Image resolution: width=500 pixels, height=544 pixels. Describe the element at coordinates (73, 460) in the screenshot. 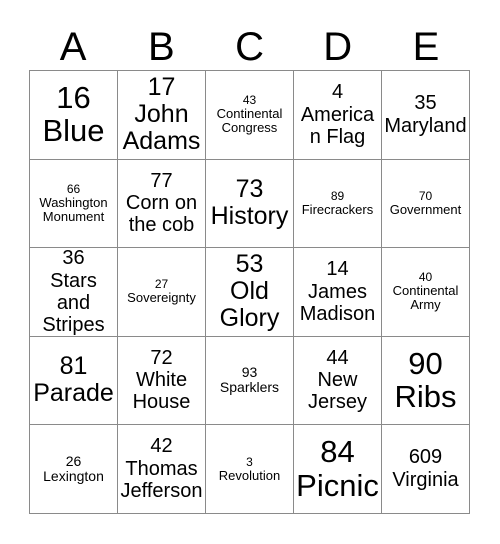

I see `bingo-cell-number: 26` at that location.